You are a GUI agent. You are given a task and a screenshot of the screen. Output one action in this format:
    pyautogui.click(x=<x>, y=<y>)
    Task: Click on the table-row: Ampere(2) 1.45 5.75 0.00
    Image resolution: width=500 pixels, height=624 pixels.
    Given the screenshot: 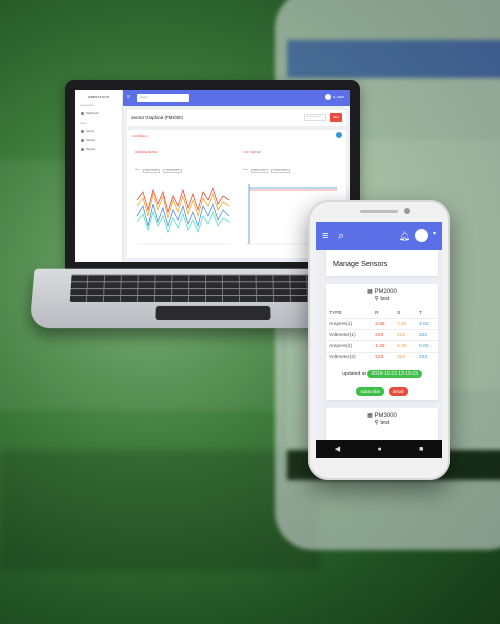 What is the action you would take?
    pyautogui.click(x=382, y=346)
    